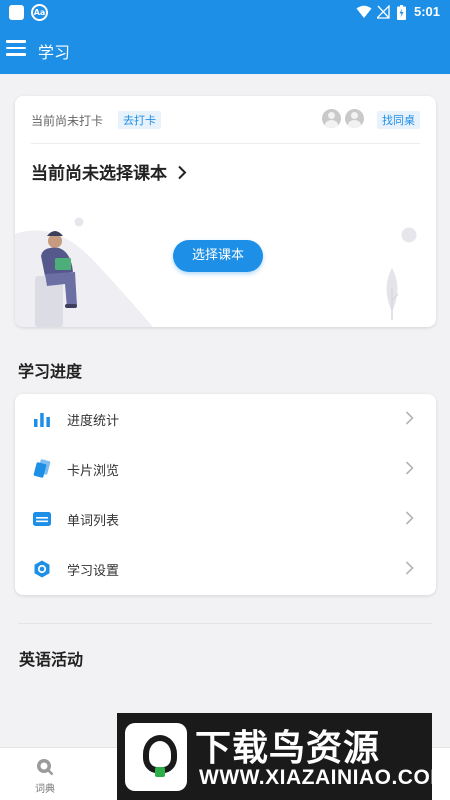  Describe the element at coordinates (398, 120) in the screenshot. I see `find-deskmate-button: 找同桌` at that location.